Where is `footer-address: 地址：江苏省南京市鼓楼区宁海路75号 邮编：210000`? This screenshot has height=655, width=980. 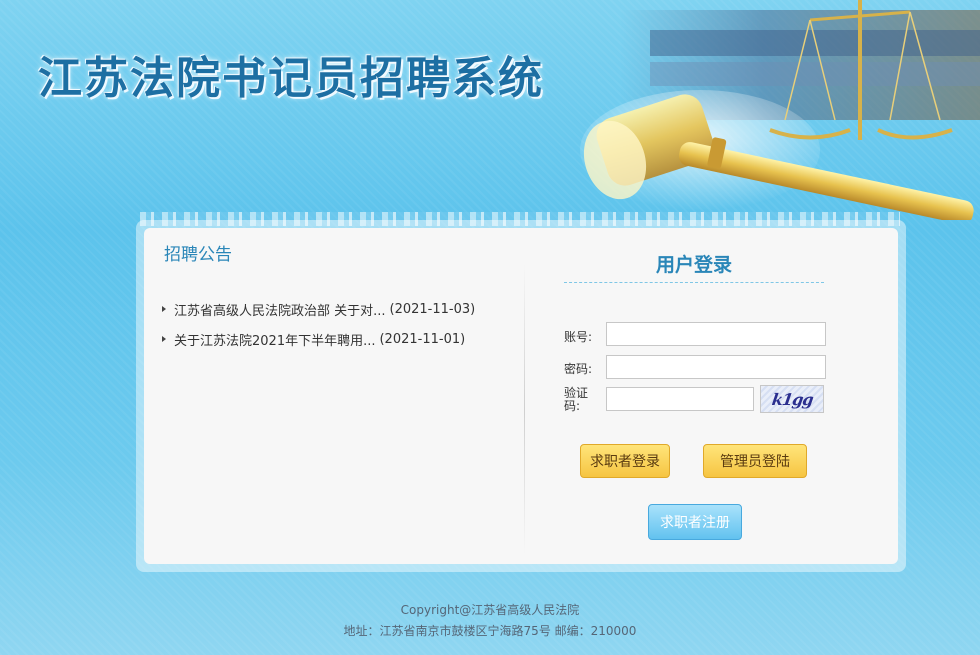
footer-address: 地址：江苏省南京市鼓楼区宁海路75号 邮编：210000 is located at coordinates (490, 631).